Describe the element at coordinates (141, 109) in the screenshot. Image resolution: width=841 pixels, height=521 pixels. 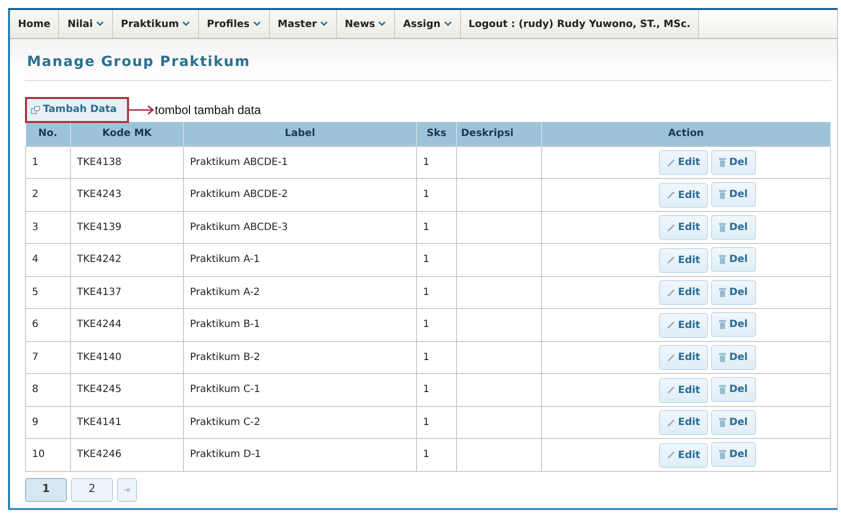
I see `arrow-icon` at that location.